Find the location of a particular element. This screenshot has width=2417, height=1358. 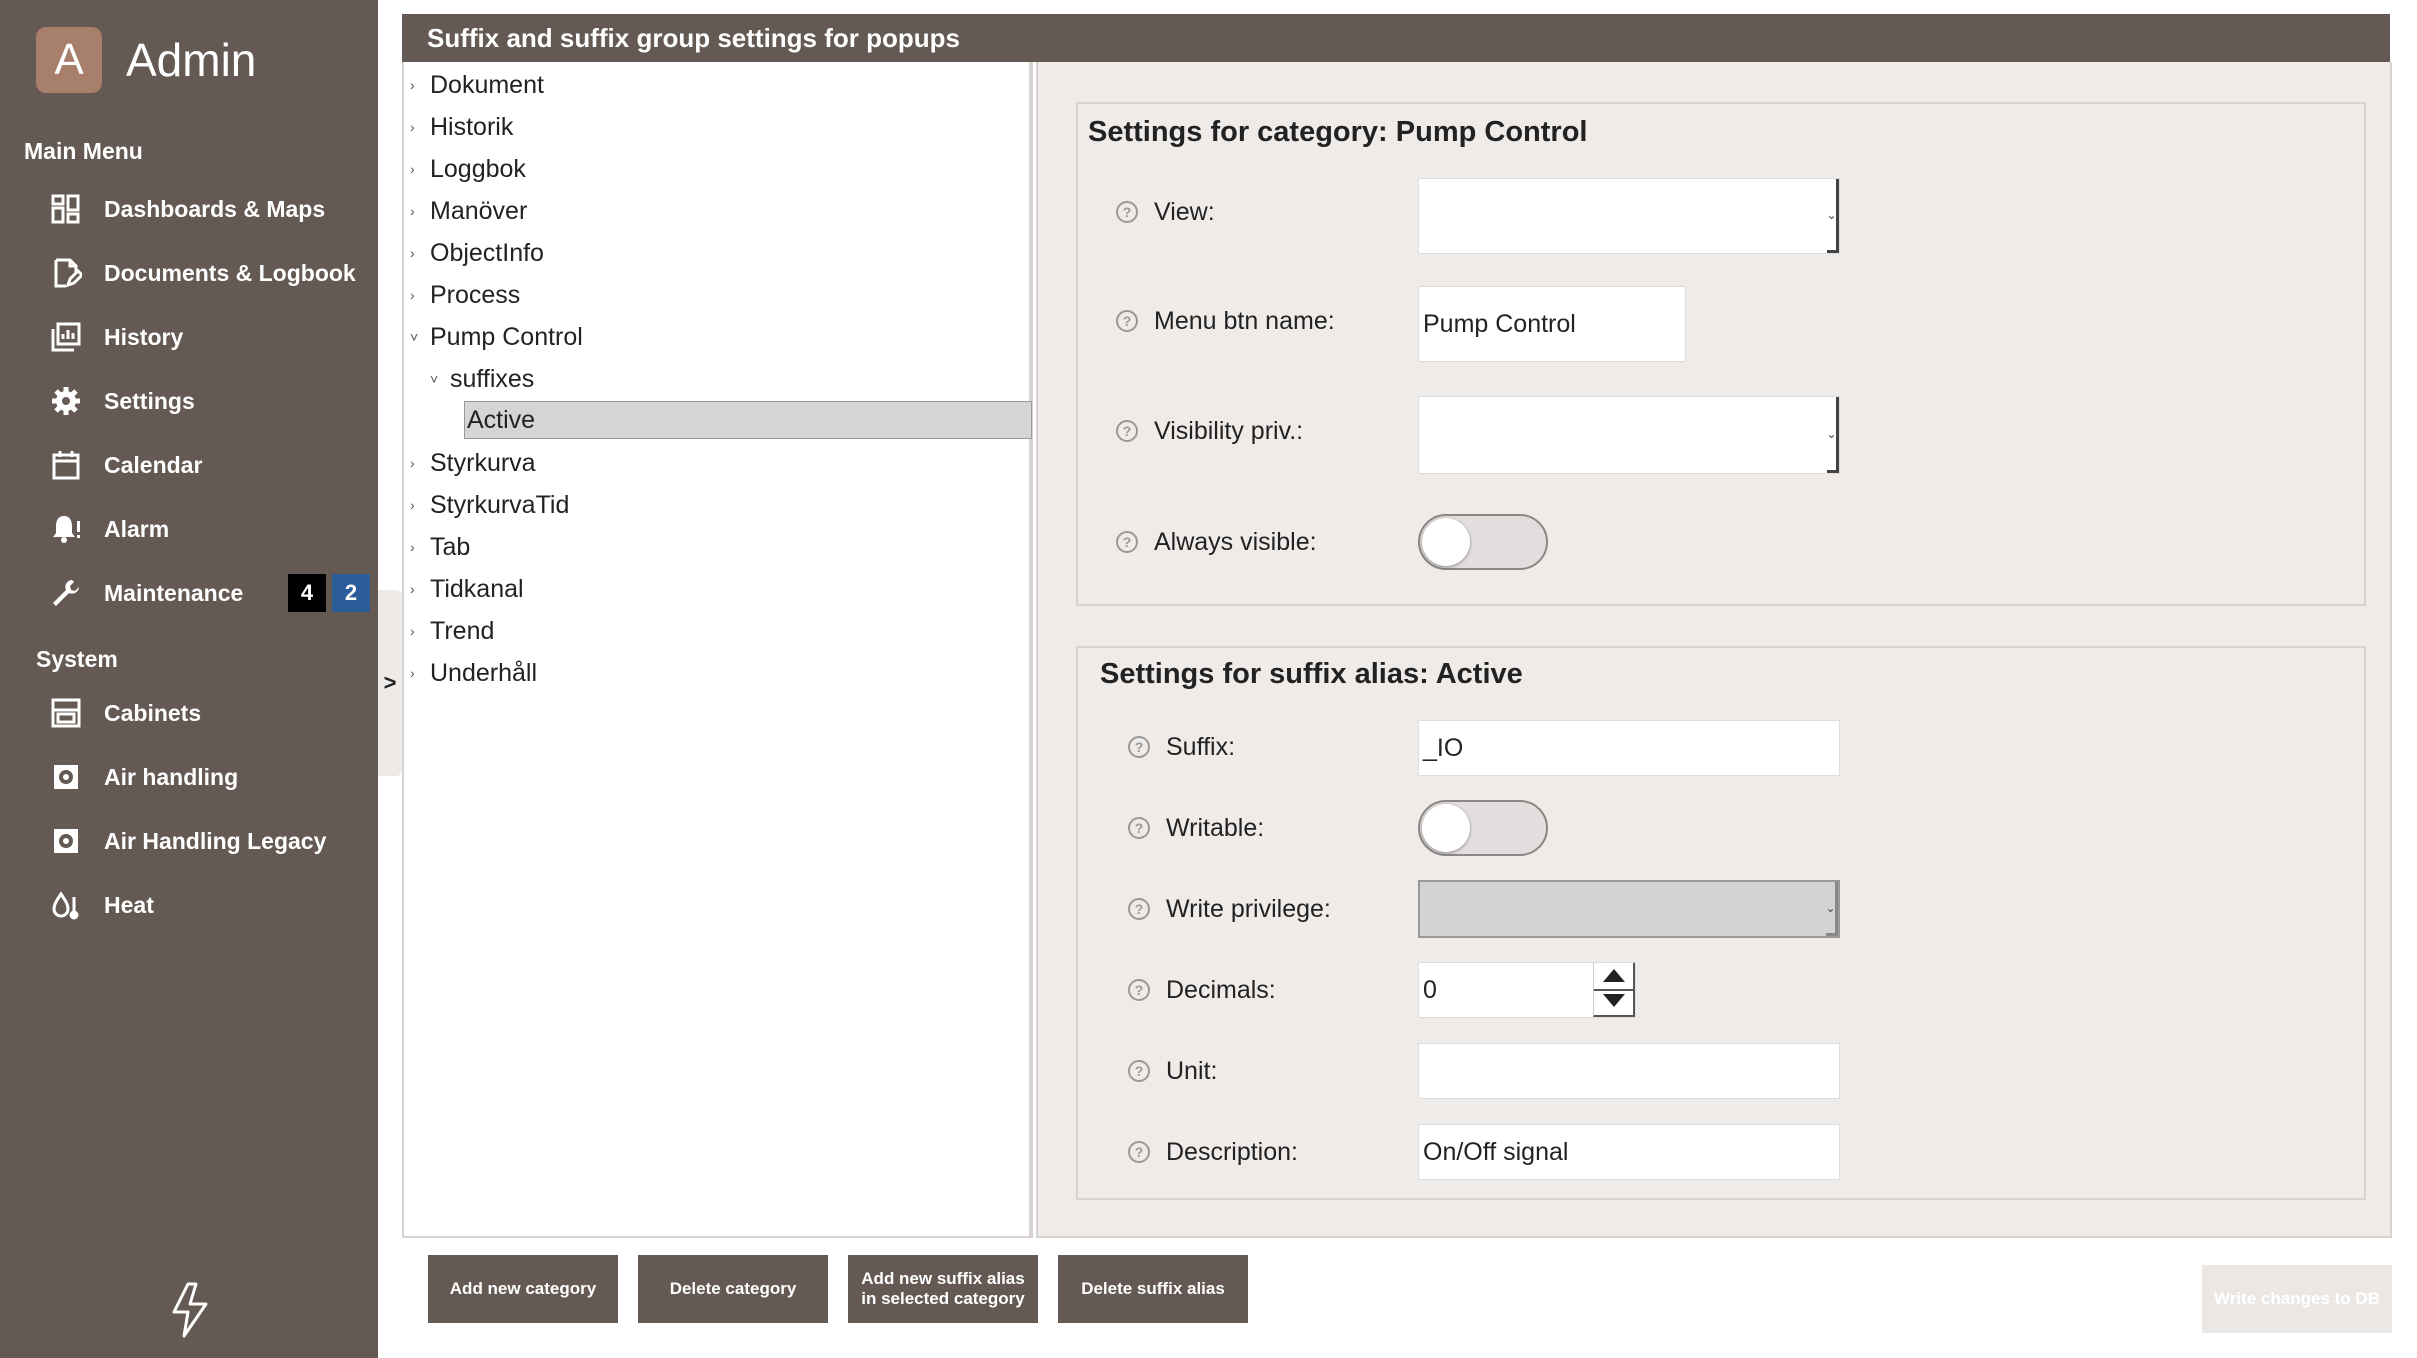

sidebar-item-maintenance: Maintenance 4 2 is located at coordinates (209, 593).